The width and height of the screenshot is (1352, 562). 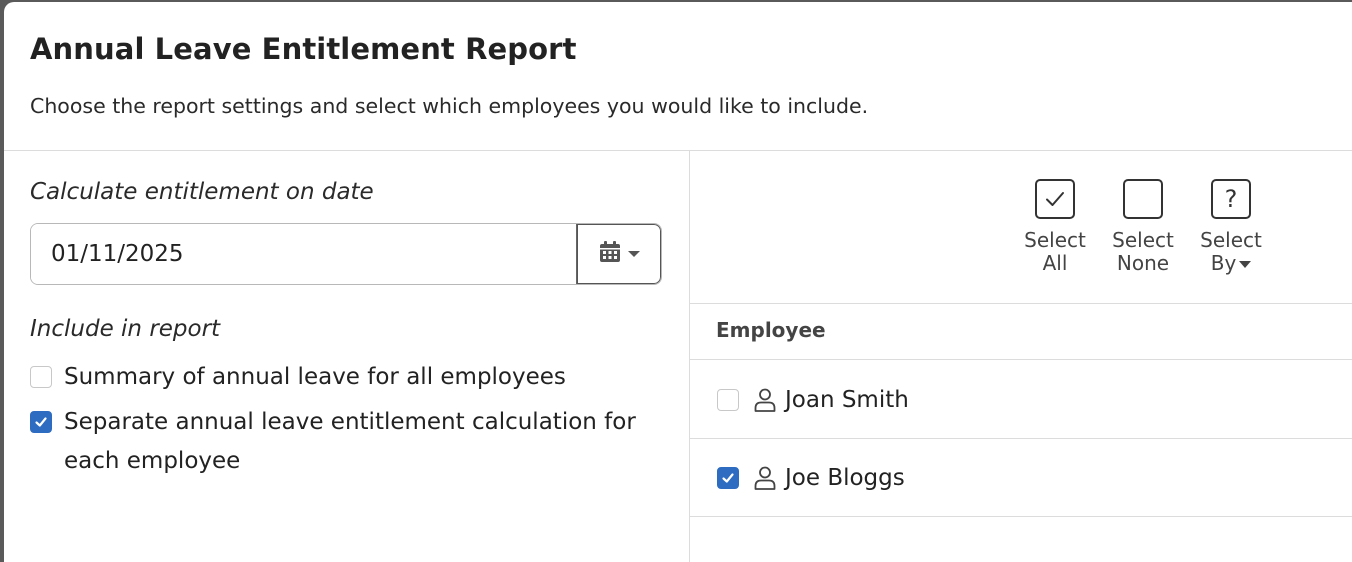 What do you see at coordinates (1143, 199) in the screenshot?
I see `empty-box-icon` at bounding box center [1143, 199].